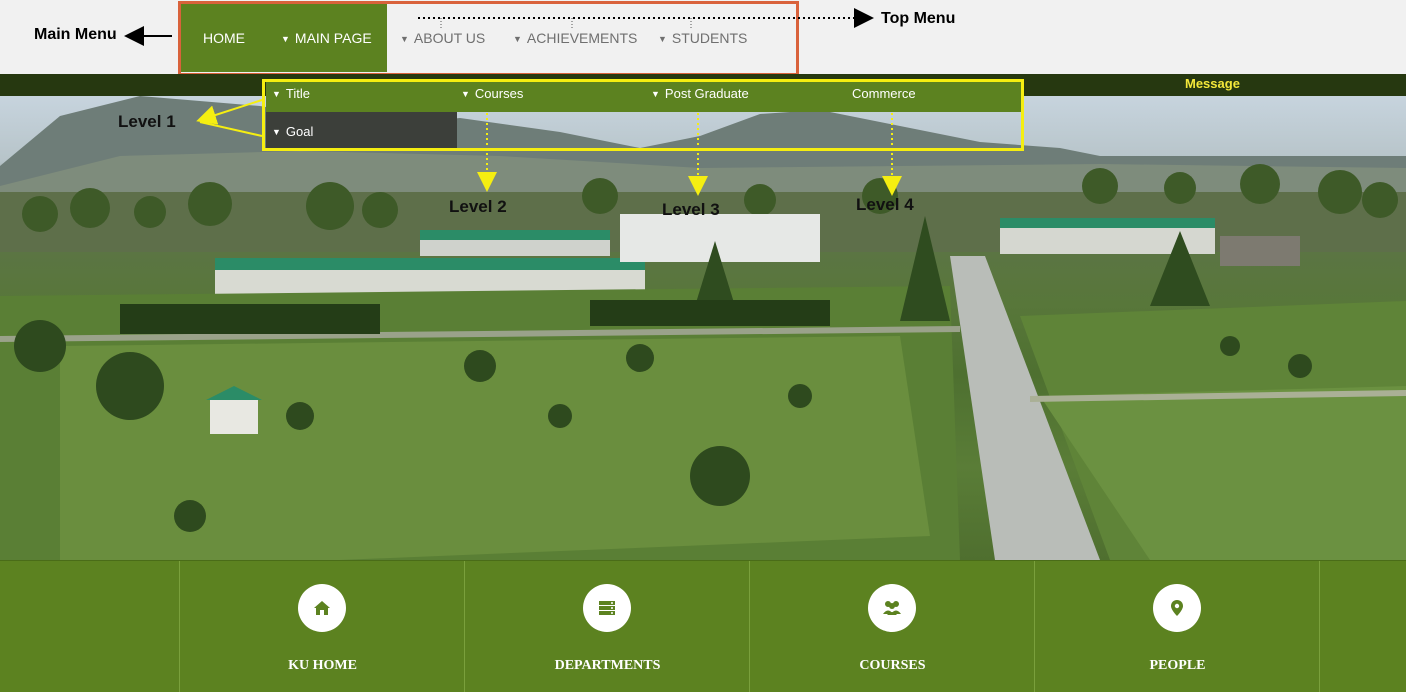 This screenshot has height=692, width=1406. I want to click on tile-divider-end, so click(1362, 626).